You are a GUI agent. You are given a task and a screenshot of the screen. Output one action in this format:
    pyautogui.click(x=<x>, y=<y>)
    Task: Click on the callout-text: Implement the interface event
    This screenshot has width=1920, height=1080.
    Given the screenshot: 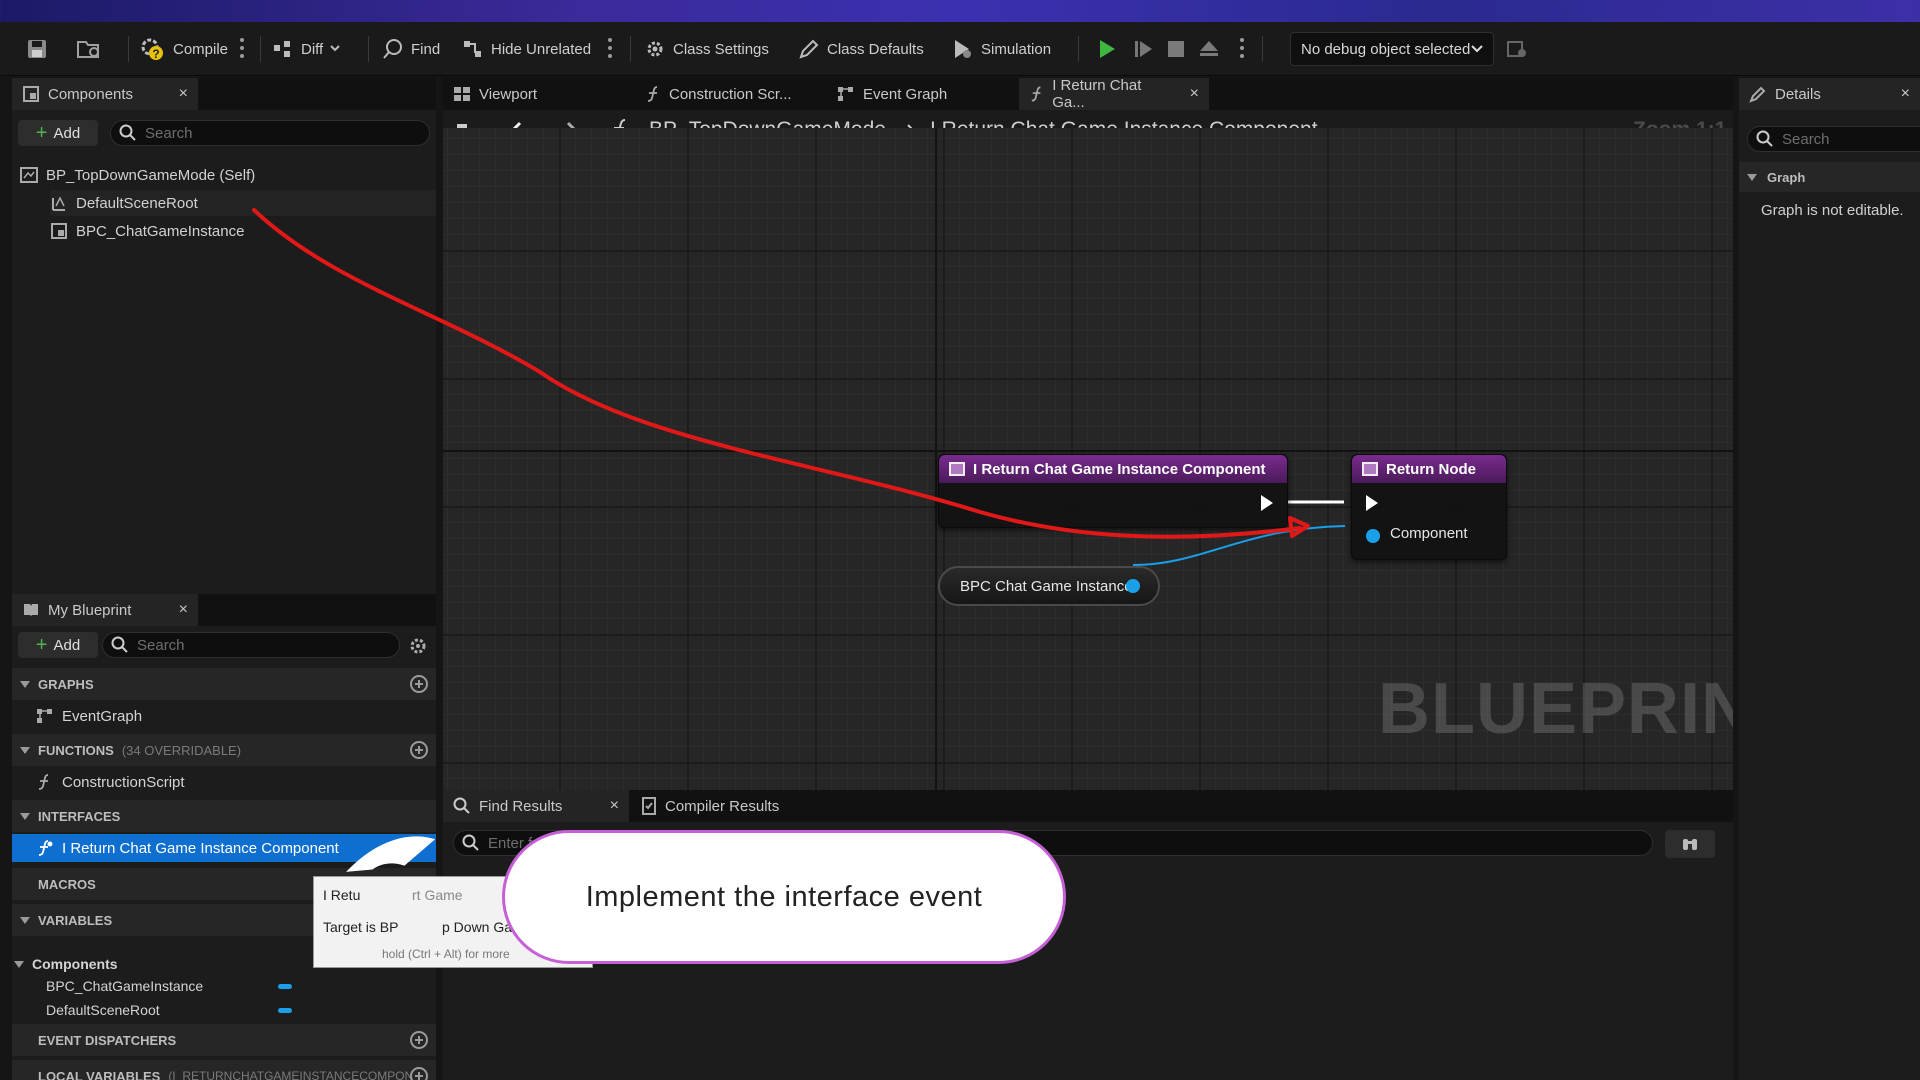 What is the action you would take?
    pyautogui.click(x=784, y=896)
    